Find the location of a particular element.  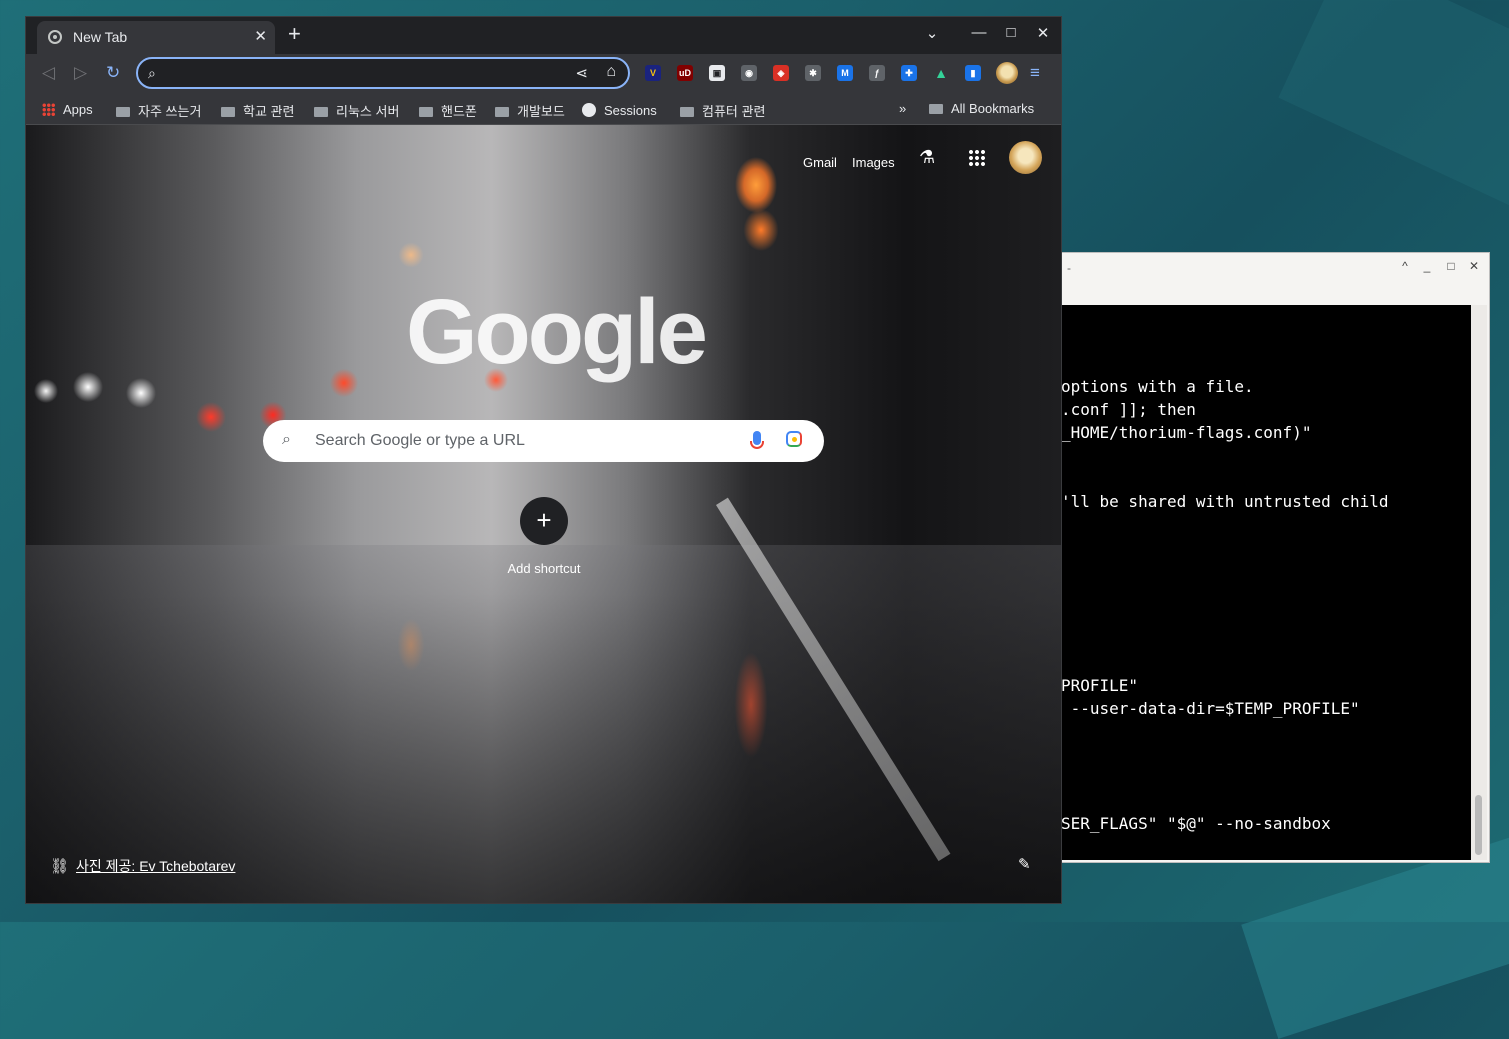

add-shortcut-label: Add shortcut is located at coordinates (544, 568).